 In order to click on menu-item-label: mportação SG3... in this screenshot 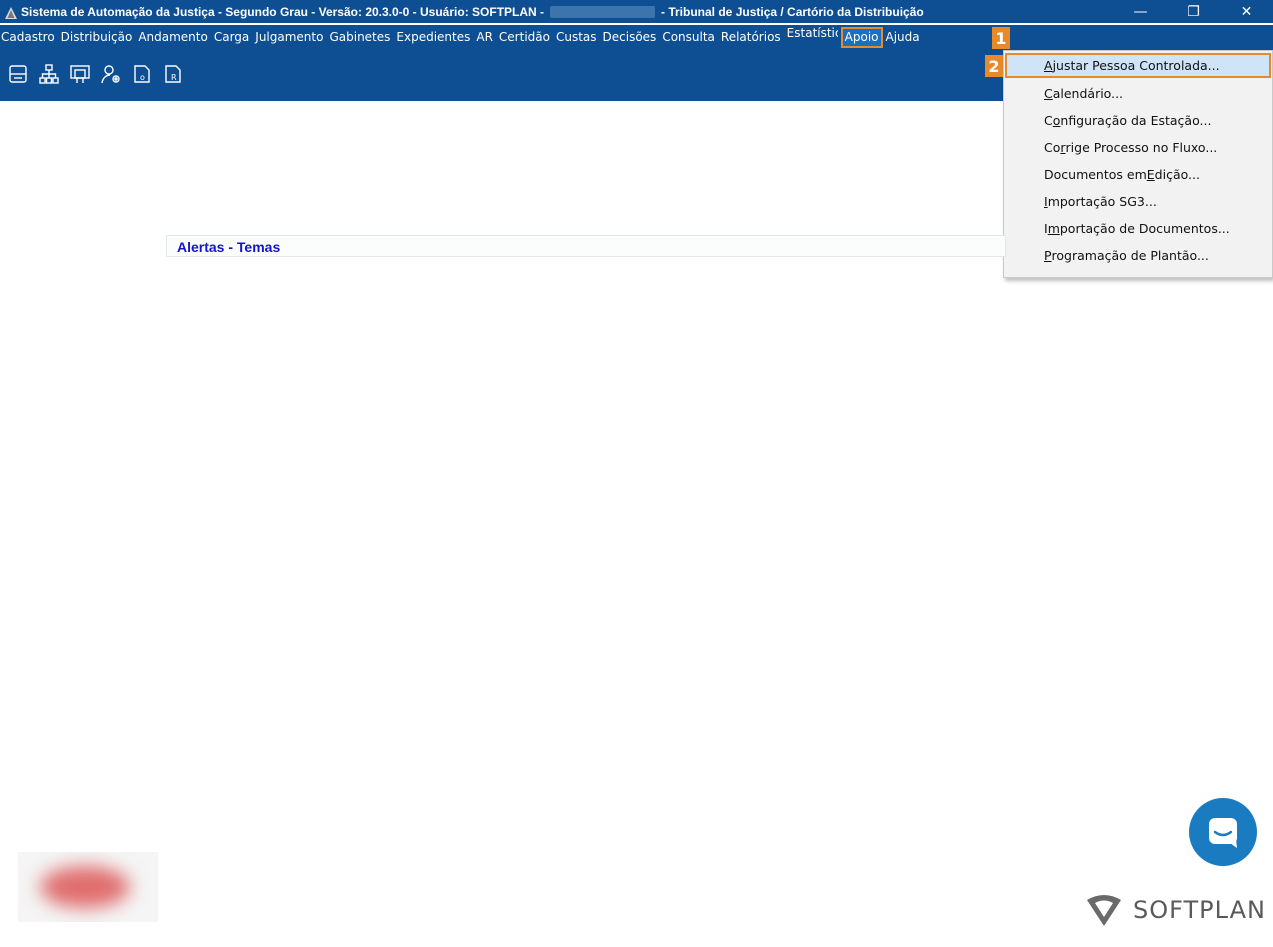, I will do `click(1102, 201)`.